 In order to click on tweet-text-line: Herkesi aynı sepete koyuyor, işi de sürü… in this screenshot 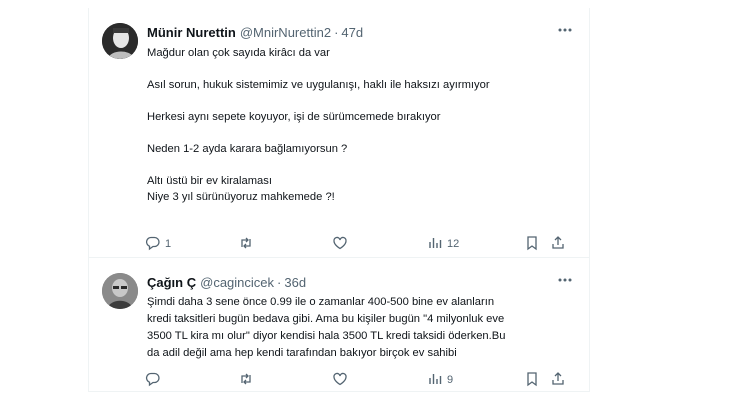, I will do `click(294, 117)`.